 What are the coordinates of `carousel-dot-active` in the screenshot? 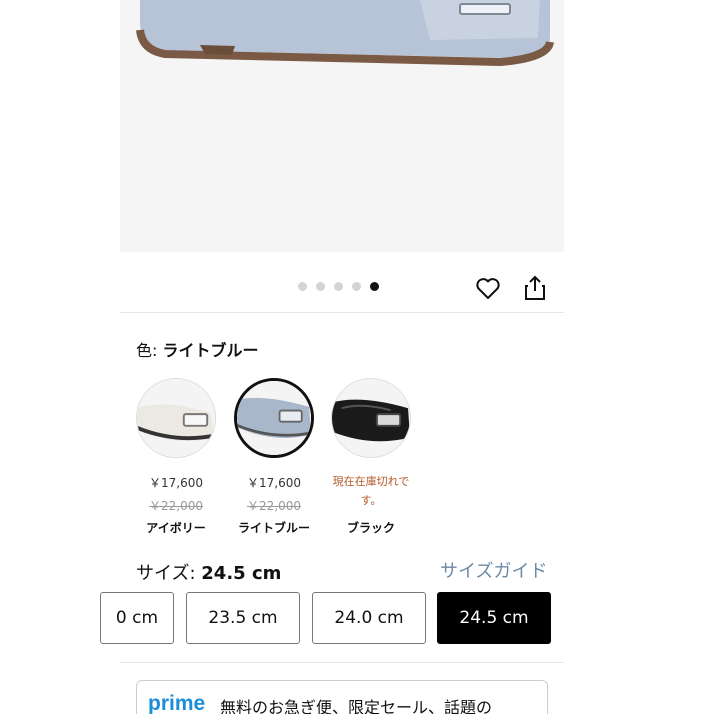 It's located at (374, 286).